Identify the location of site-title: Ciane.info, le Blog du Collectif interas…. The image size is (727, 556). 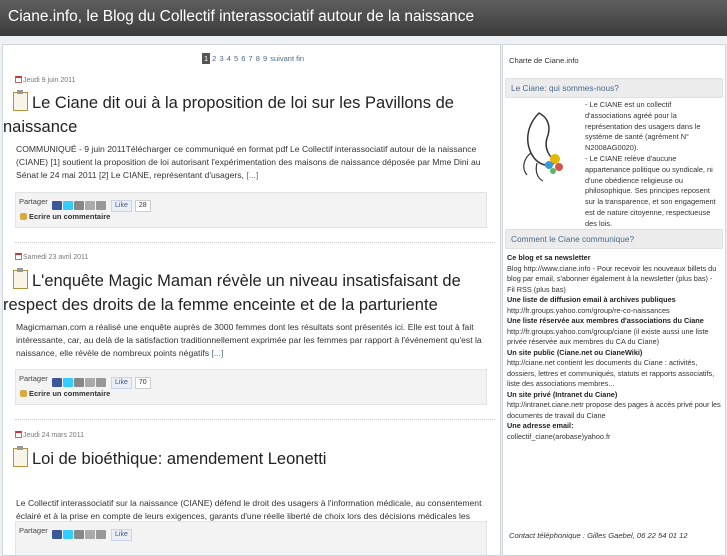
(241, 17).